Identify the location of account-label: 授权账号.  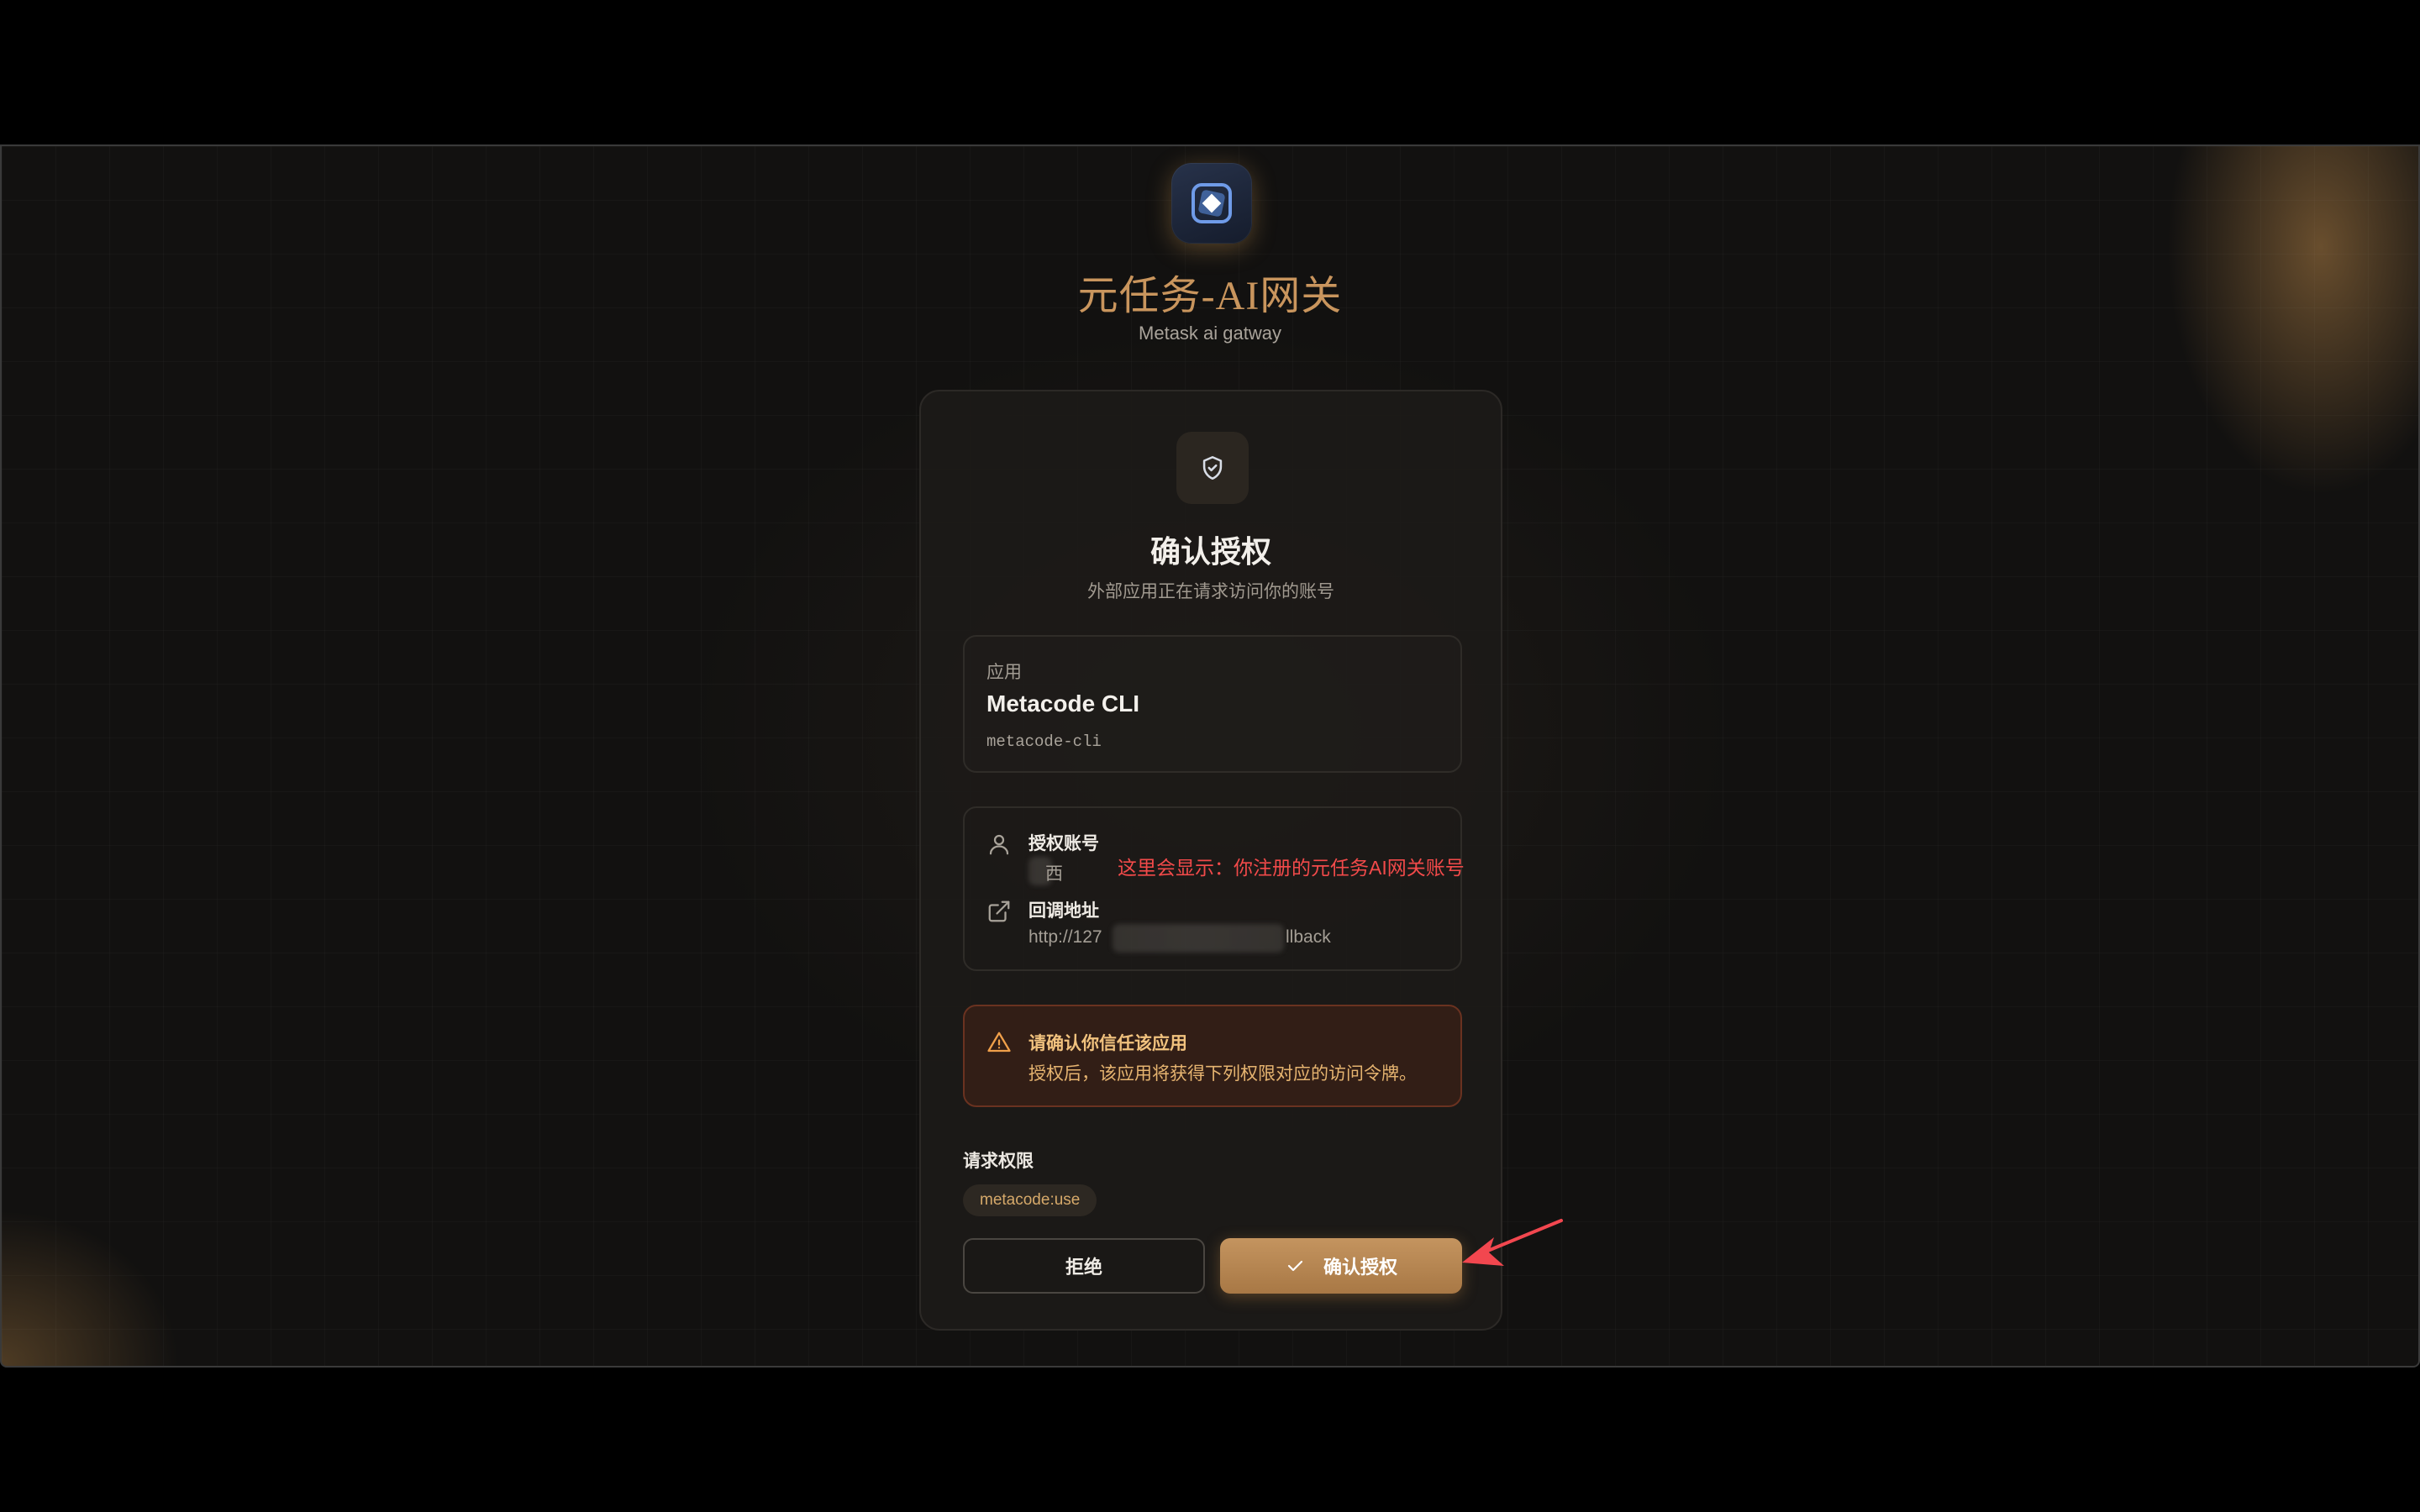
(1063, 843).